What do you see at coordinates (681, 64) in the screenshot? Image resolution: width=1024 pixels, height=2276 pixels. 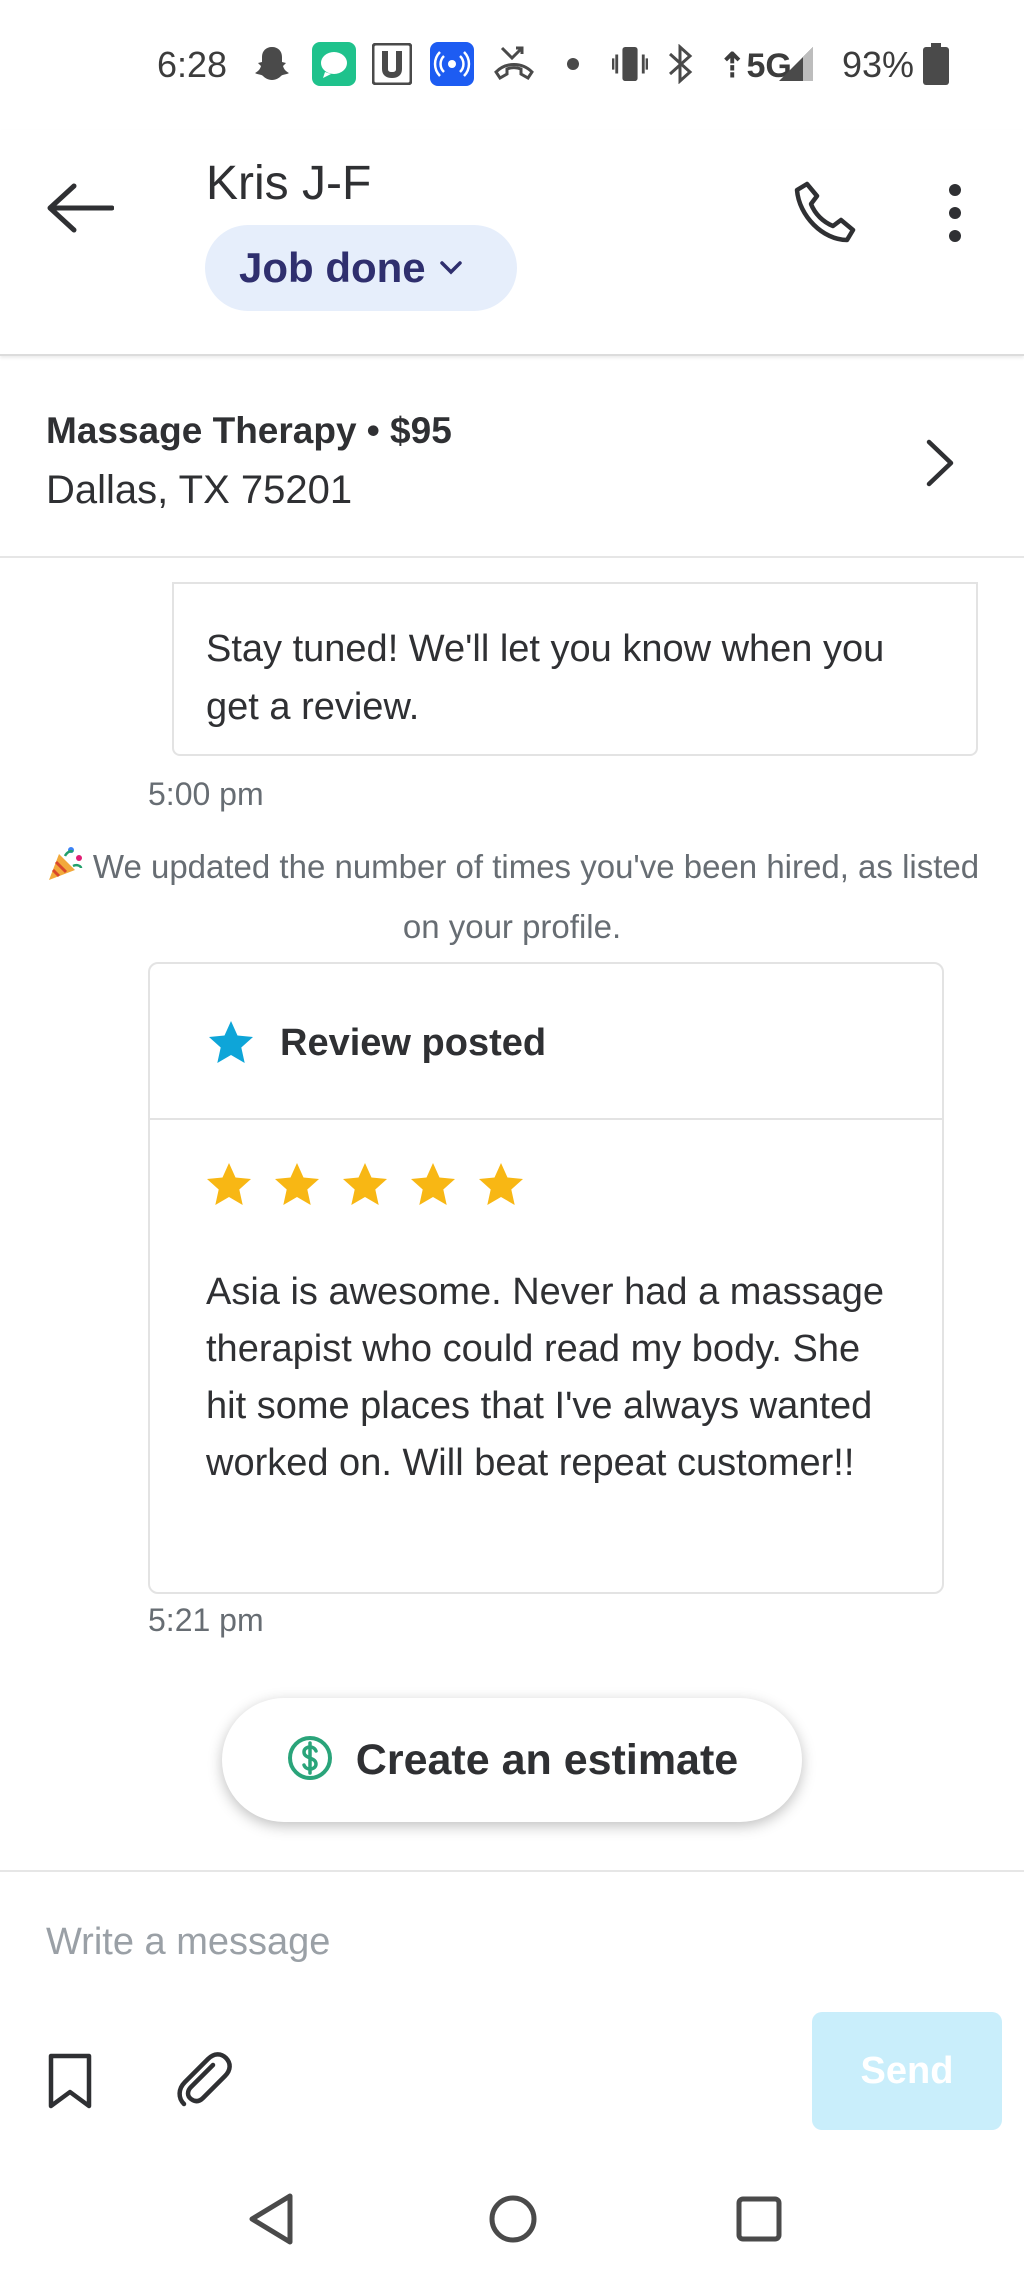 I see `bluetooth-icon` at bounding box center [681, 64].